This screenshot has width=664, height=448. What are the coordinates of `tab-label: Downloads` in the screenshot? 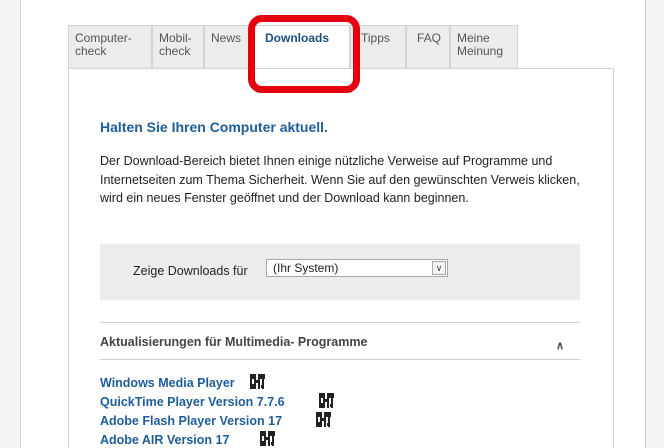 It's located at (297, 38).